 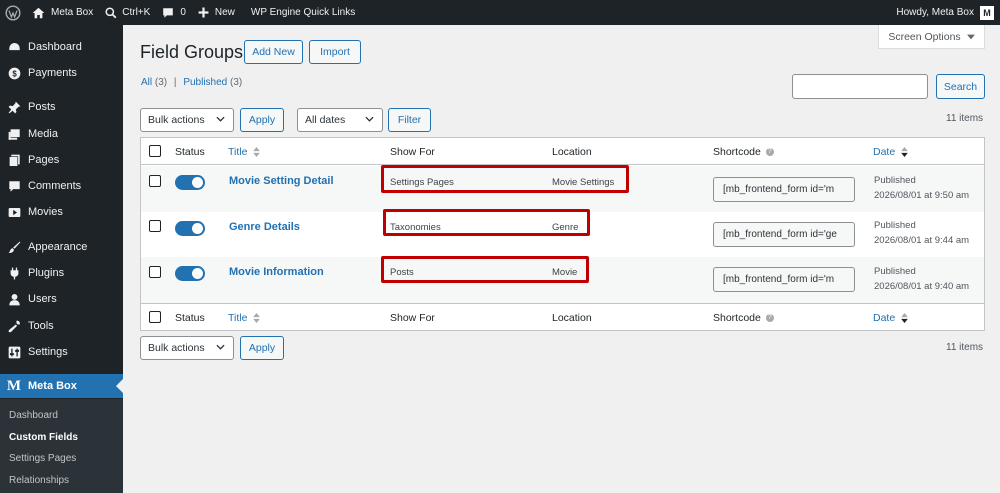 What do you see at coordinates (45, 212) in the screenshot?
I see `sidebar-item-label: Movies` at bounding box center [45, 212].